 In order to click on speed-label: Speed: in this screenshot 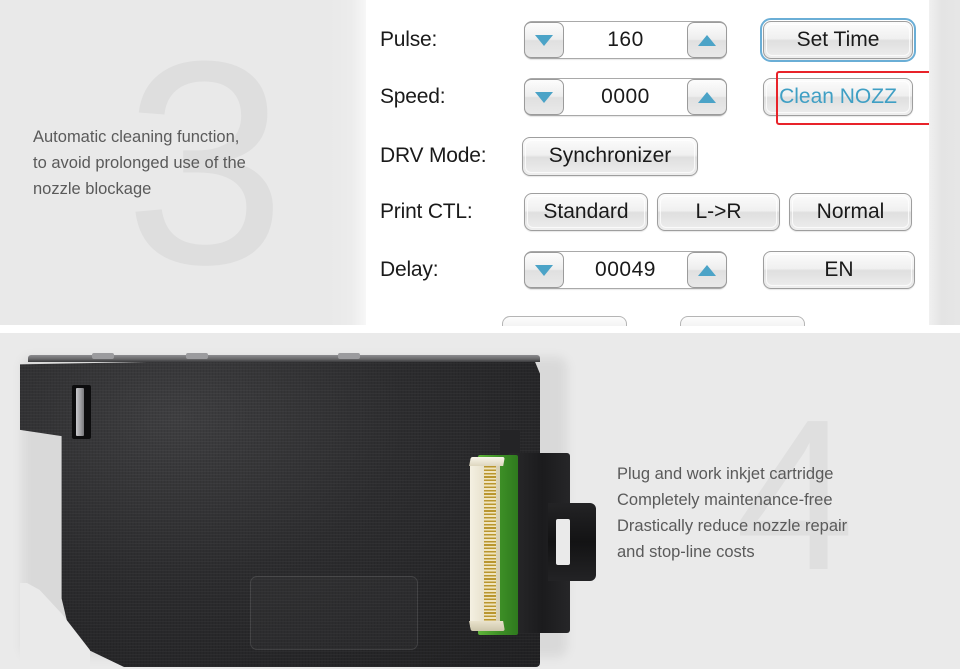, I will do `click(413, 96)`.